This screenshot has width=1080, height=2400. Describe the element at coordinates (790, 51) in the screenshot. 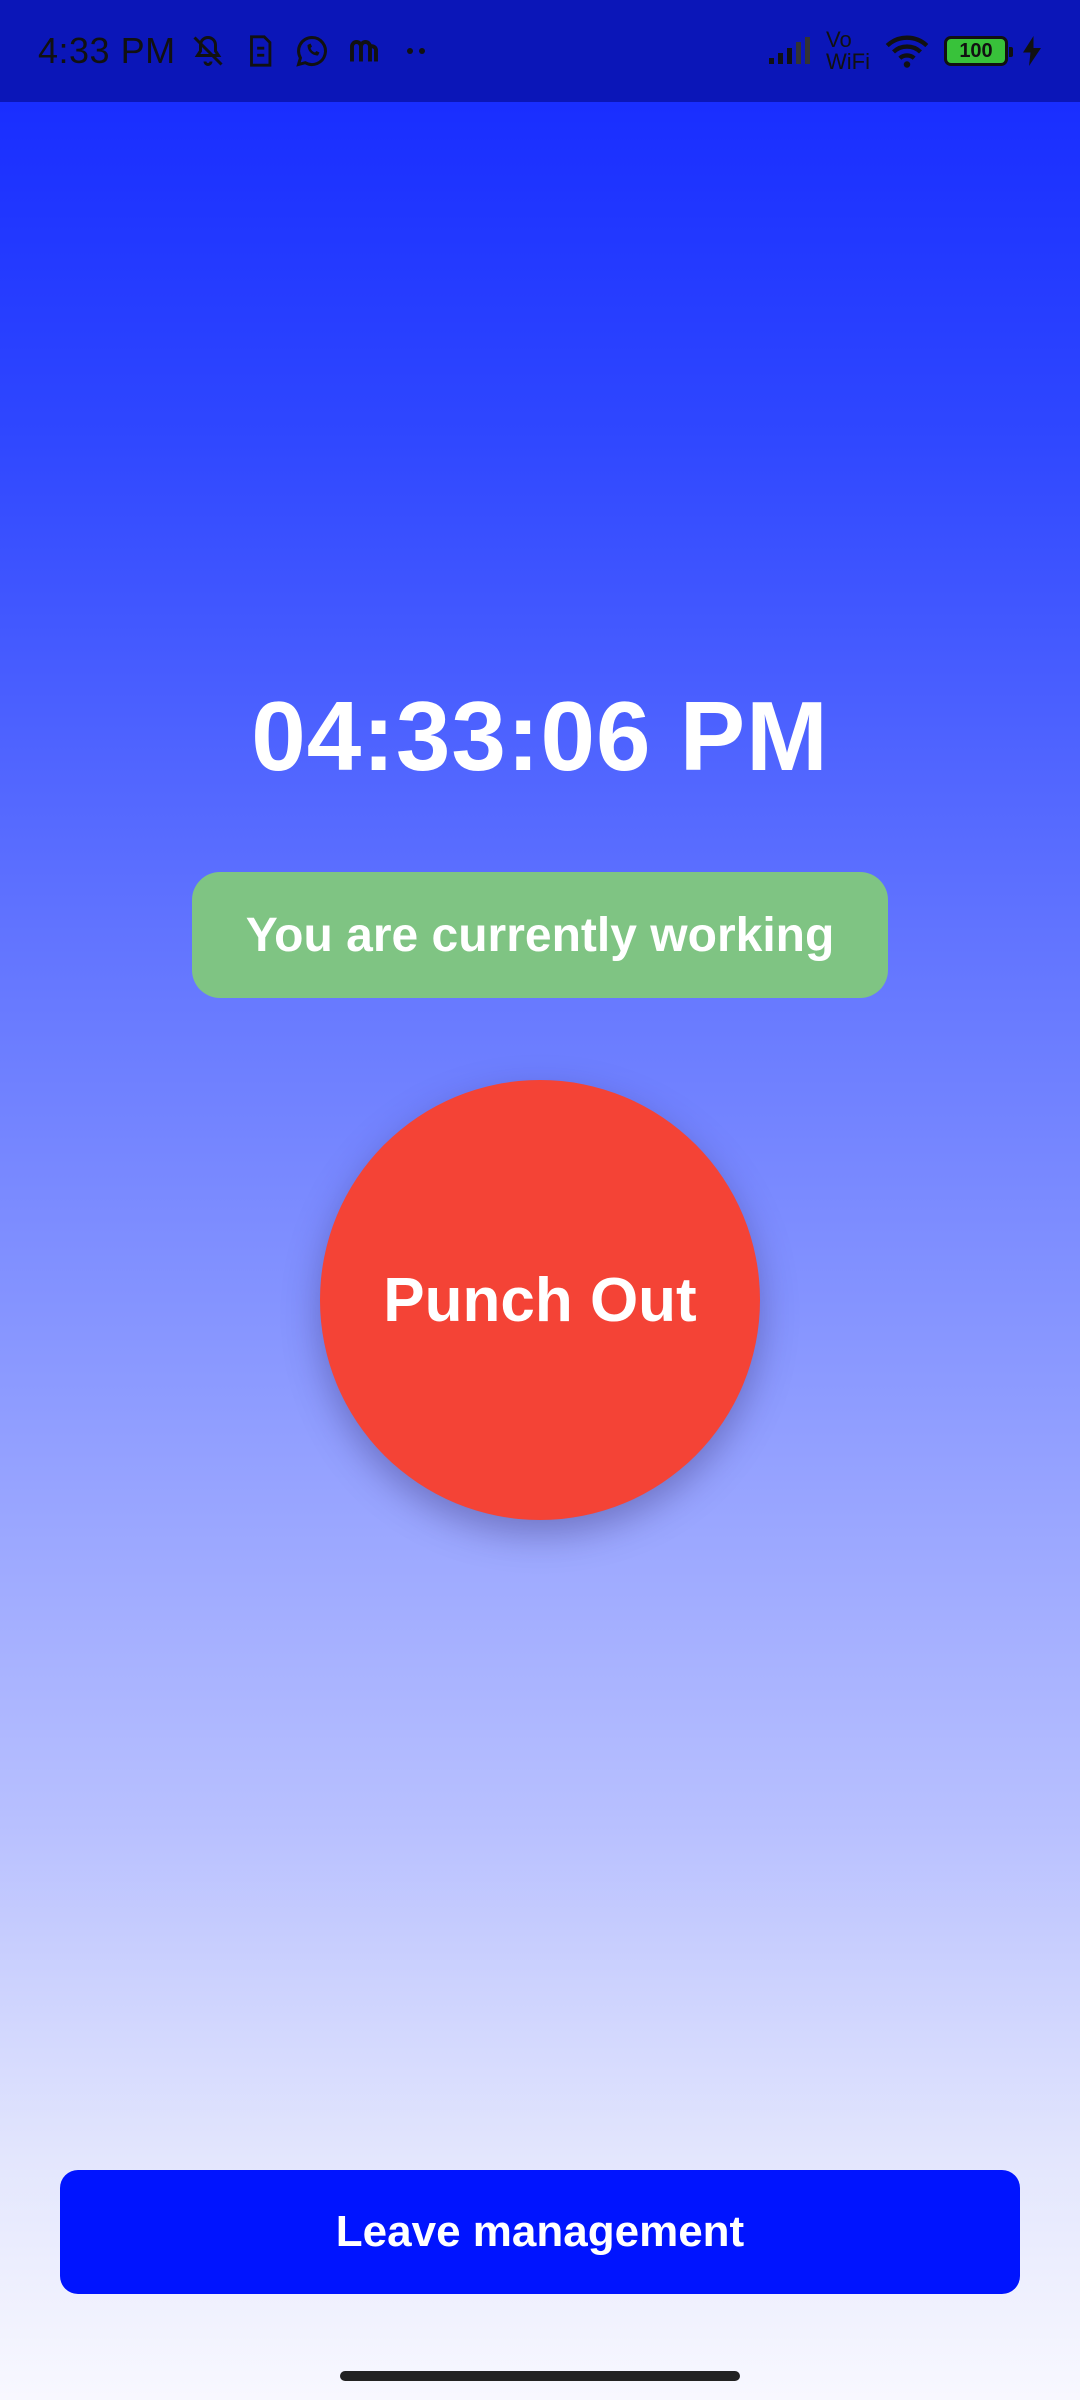

I see `cellular-signal-icon` at that location.